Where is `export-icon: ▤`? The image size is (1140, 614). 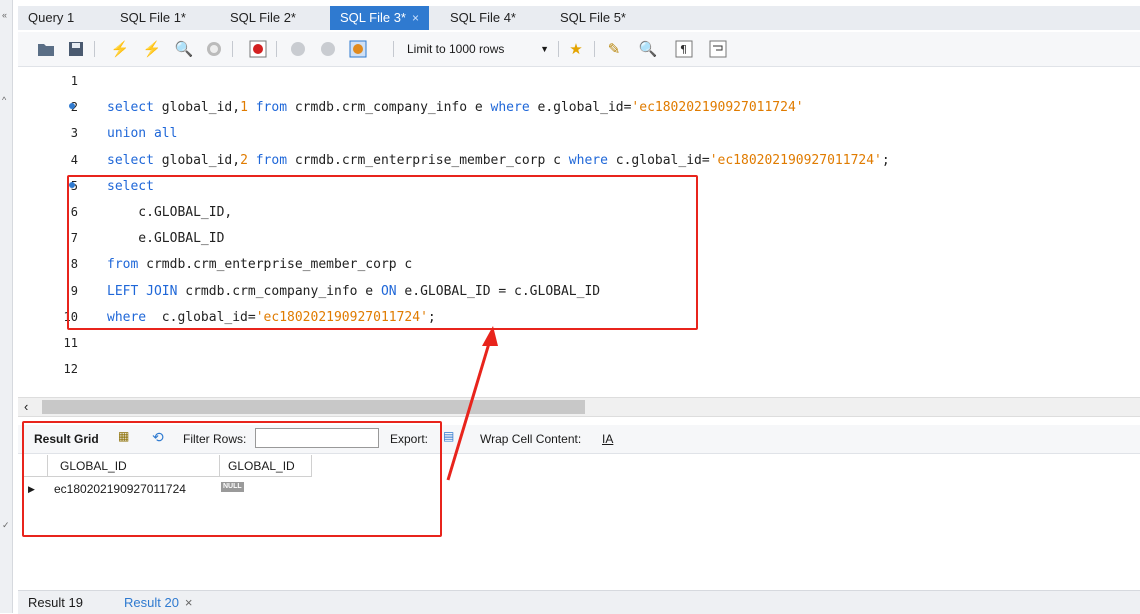 export-icon: ▤ is located at coordinates (448, 436).